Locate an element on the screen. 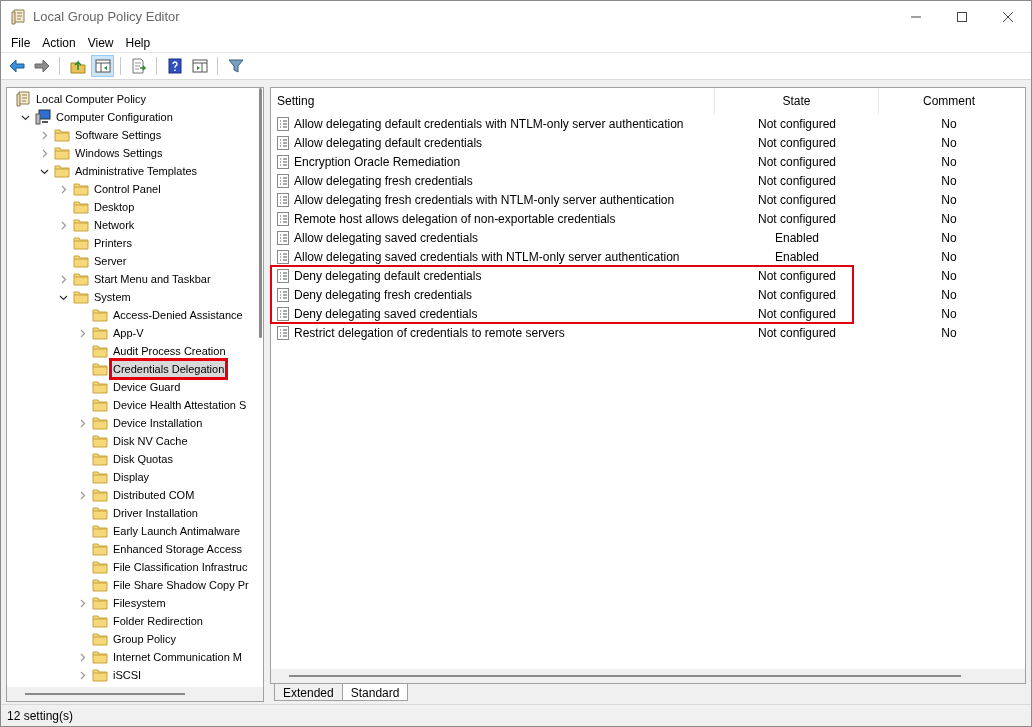 The width and height of the screenshot is (1032, 727). setting-name: Allow delegating saved credentials with NTLM-only server authentication is located at coordinates (487, 256).